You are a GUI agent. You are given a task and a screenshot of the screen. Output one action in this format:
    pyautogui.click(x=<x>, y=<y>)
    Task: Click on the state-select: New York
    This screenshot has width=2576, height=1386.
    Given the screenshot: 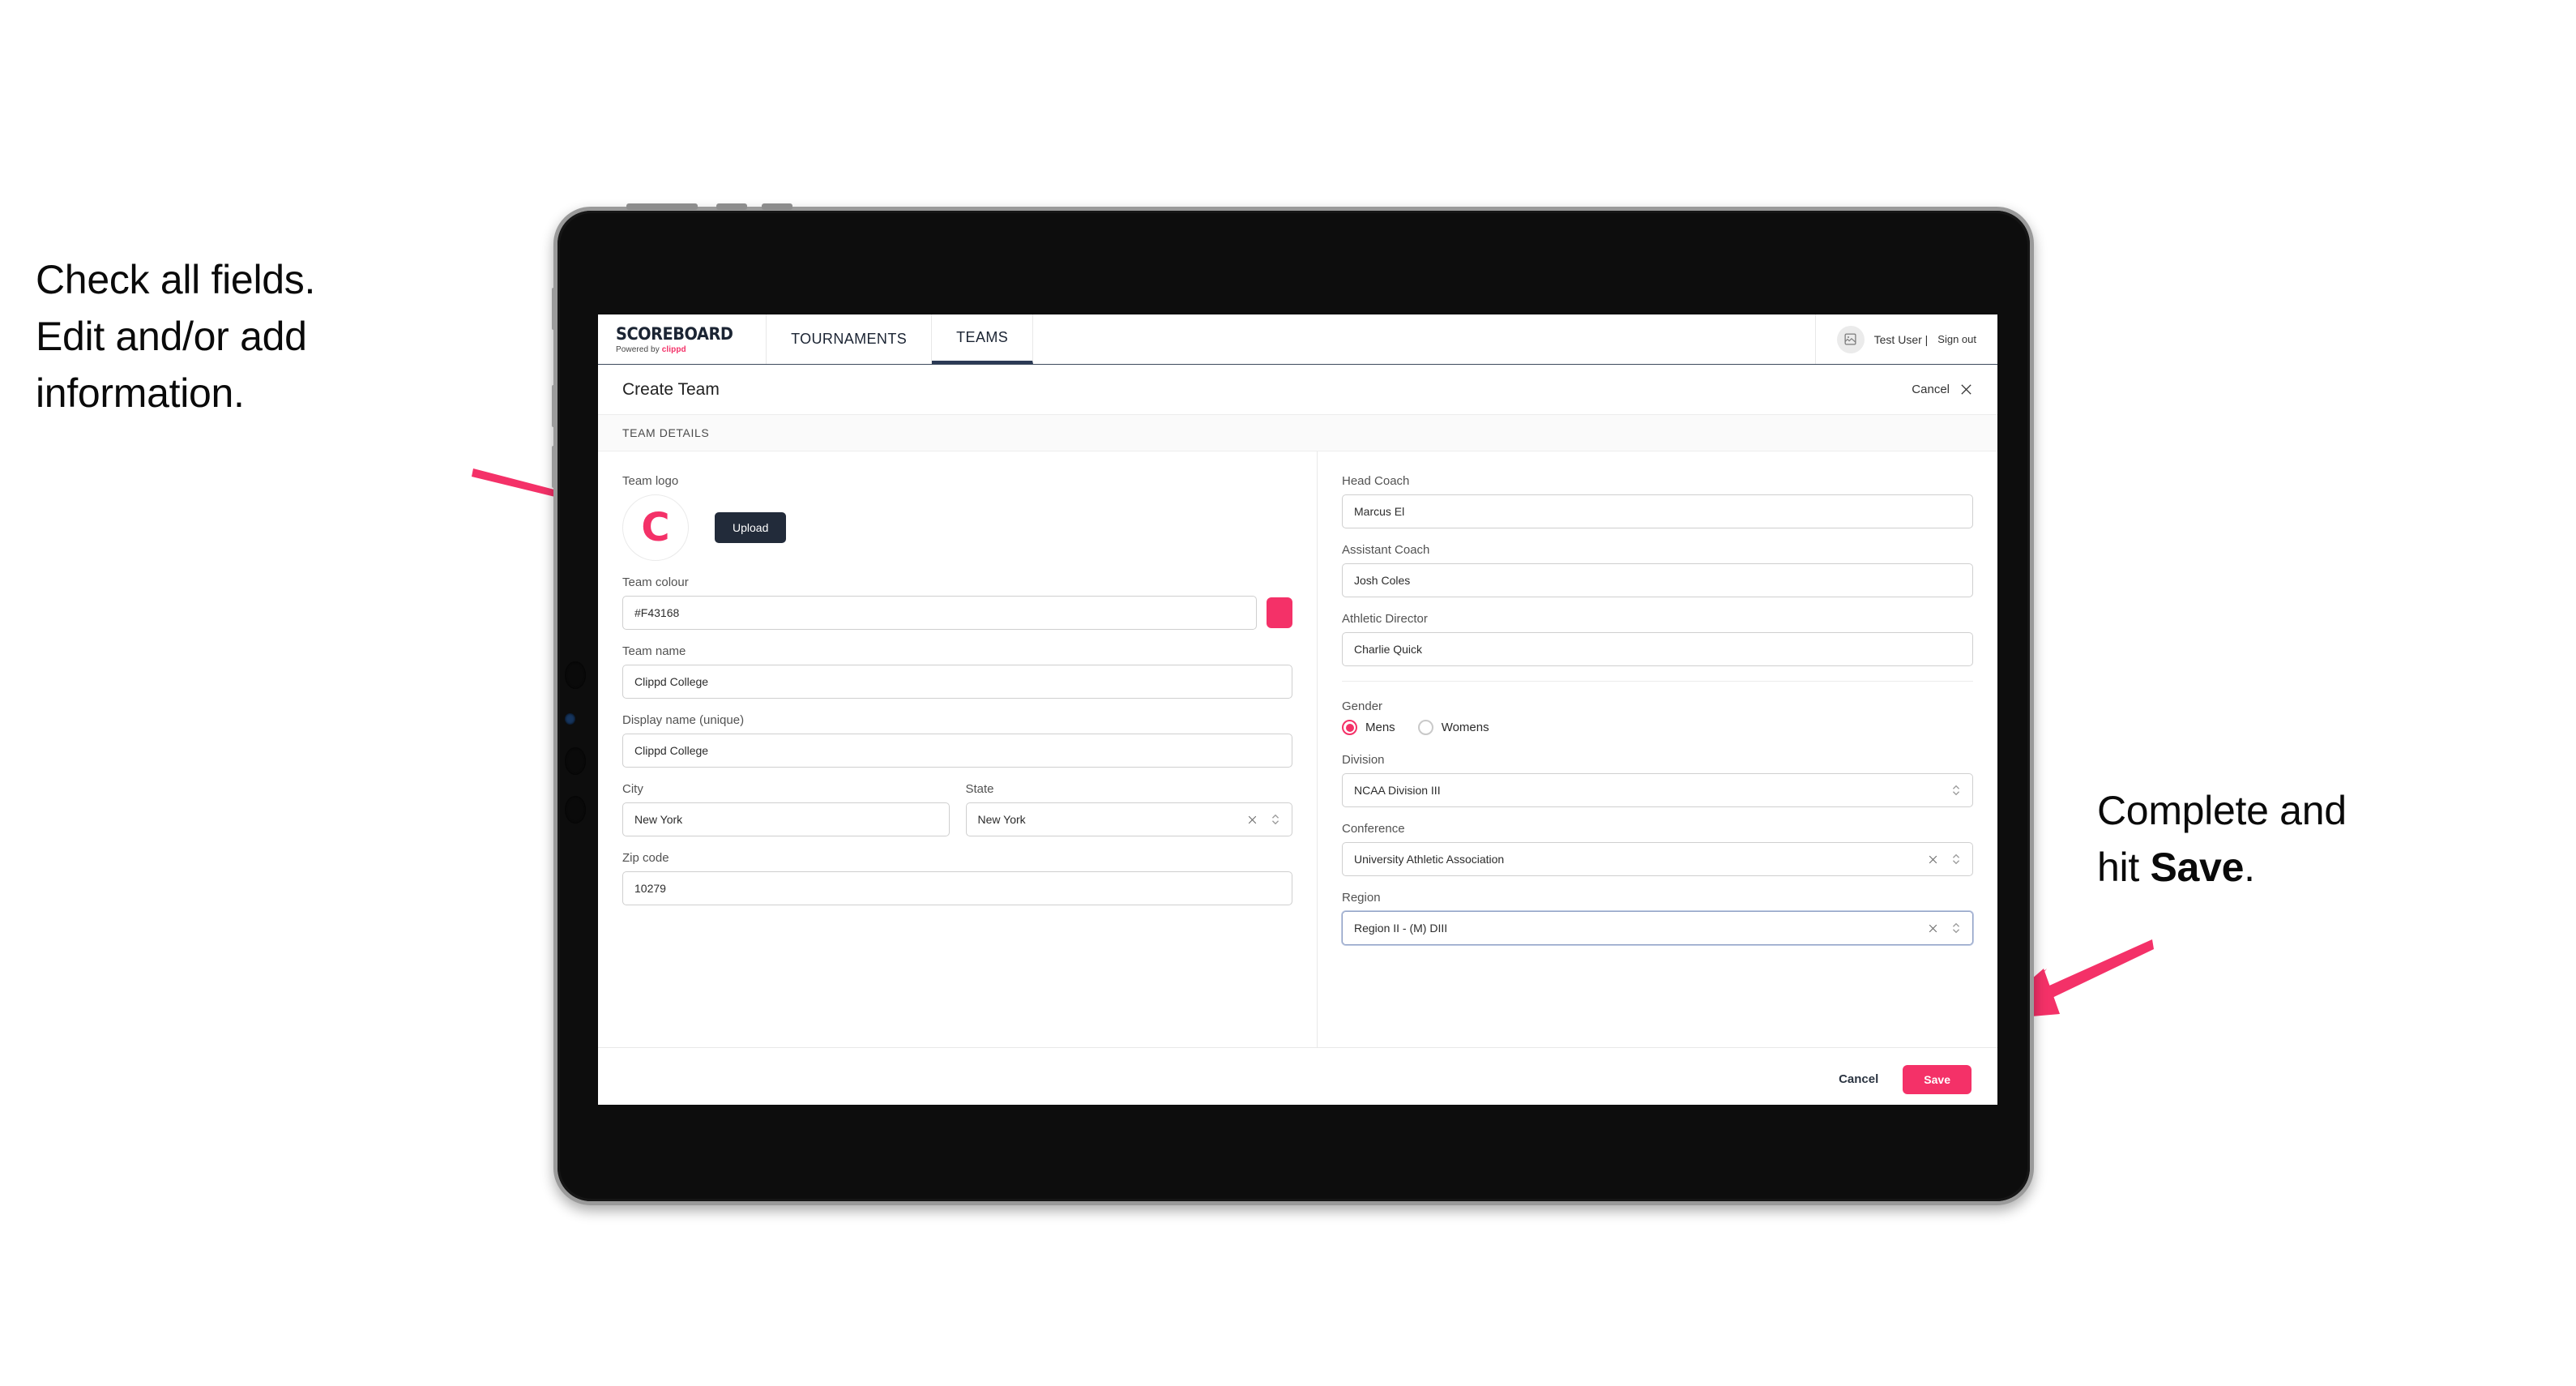 What is the action you would take?
    pyautogui.click(x=1128, y=819)
    